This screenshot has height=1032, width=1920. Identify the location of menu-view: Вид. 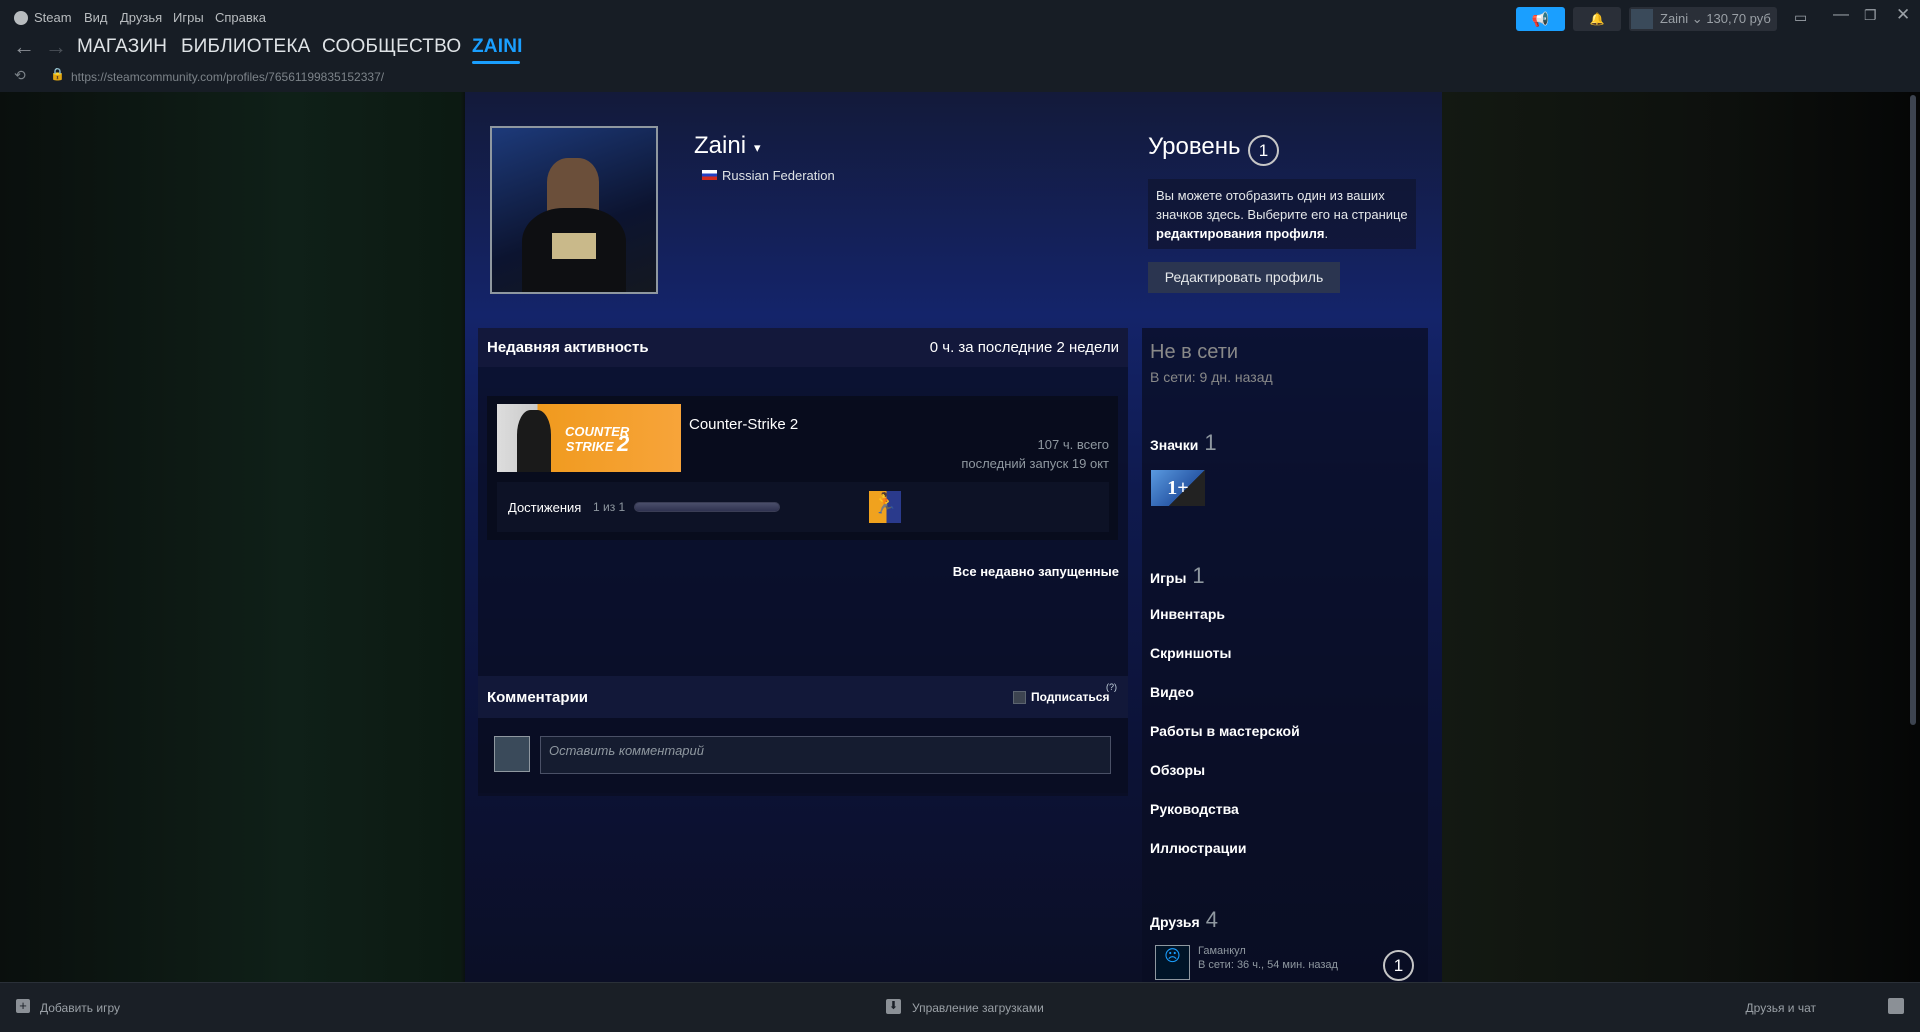
(96, 17).